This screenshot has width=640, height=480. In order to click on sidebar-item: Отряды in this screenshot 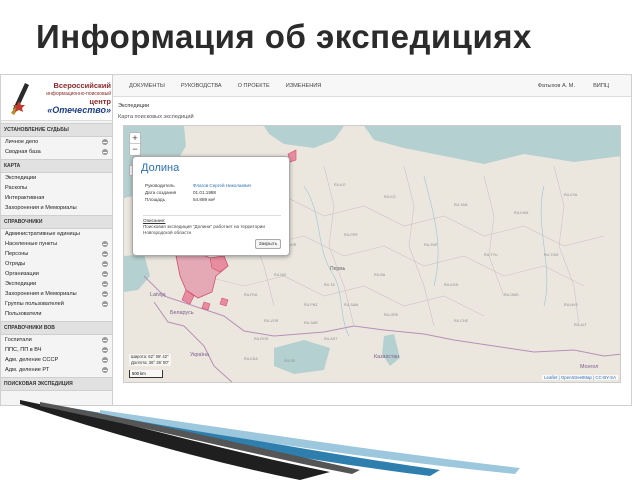, I will do `click(56, 264)`.